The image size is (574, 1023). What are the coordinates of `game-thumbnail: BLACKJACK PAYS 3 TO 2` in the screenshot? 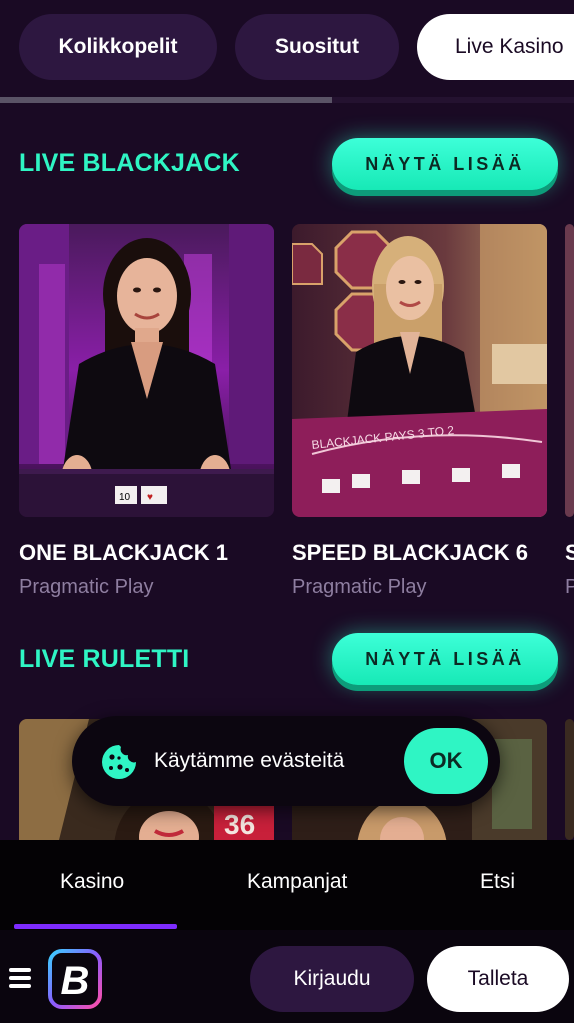 It's located at (419, 370).